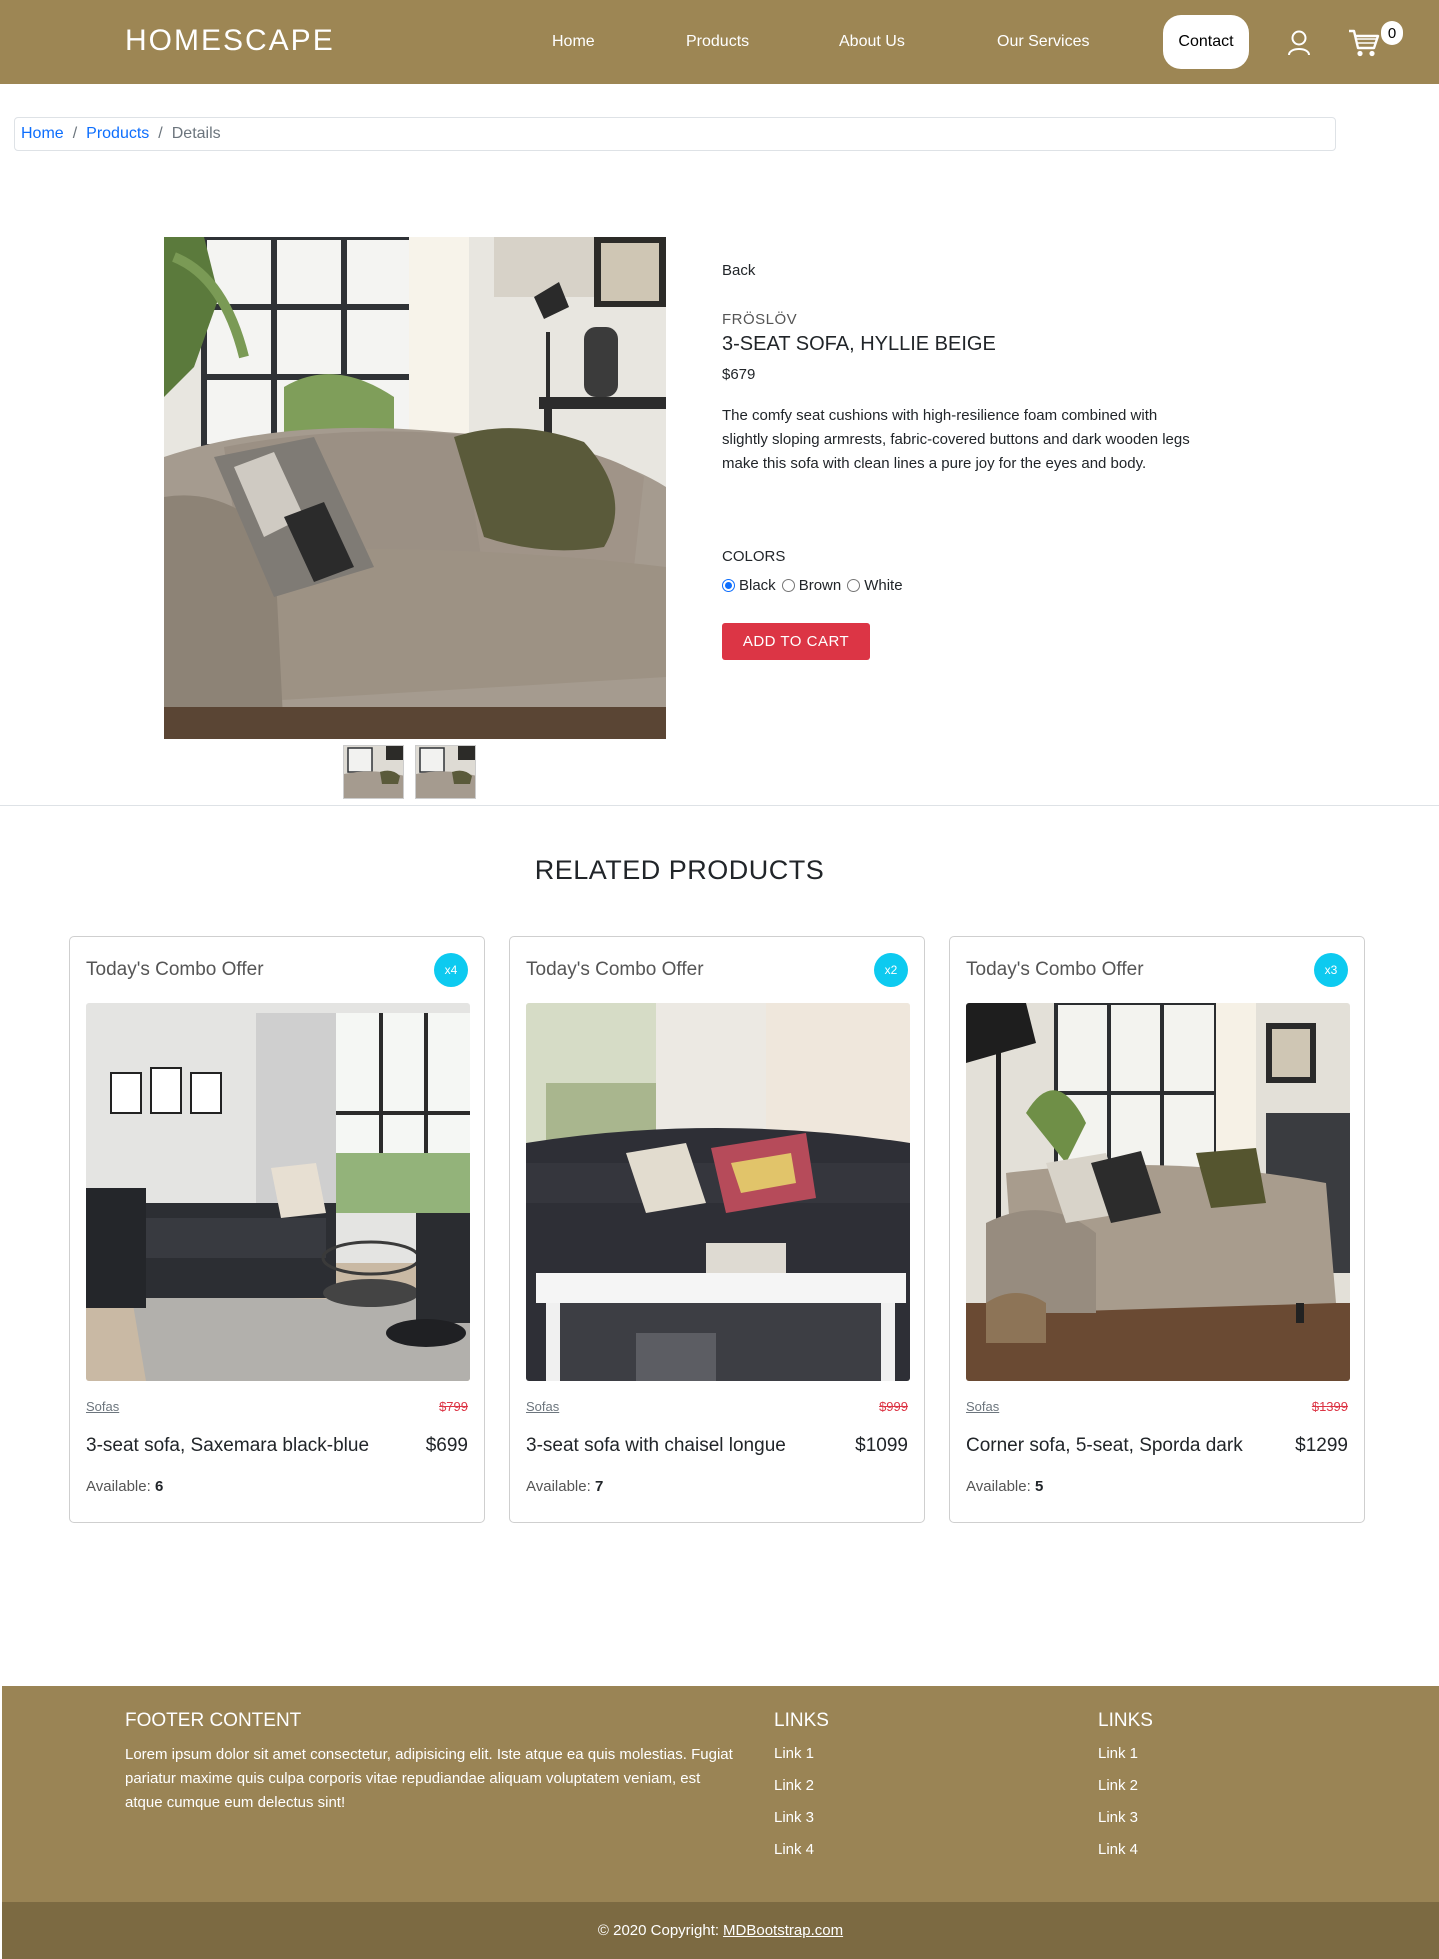 This screenshot has height=1959, width=1439. I want to click on breadcrumb-current: Details, so click(196, 133).